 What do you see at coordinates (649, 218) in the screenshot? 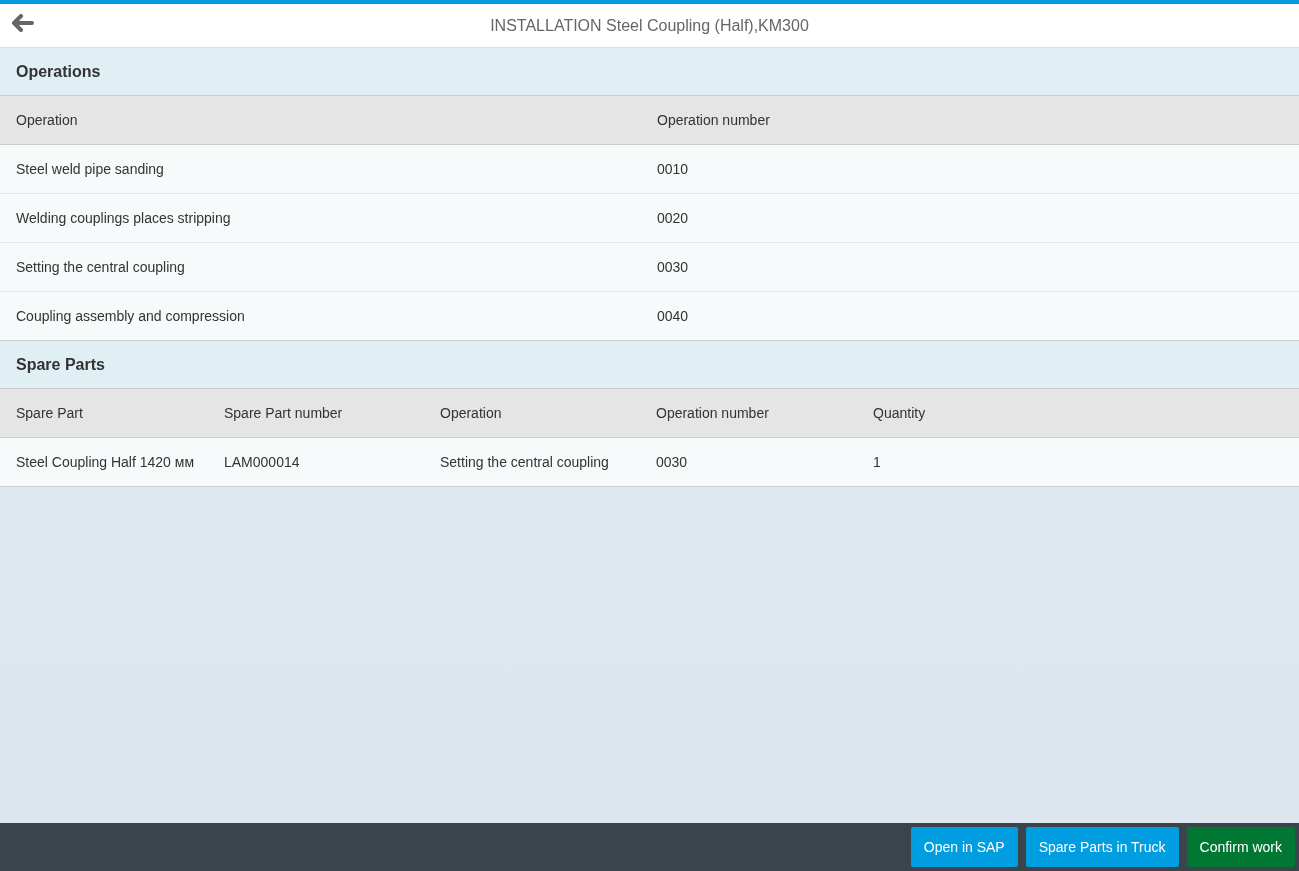
I see `table-row: Welding couplings places stripping 0020` at bounding box center [649, 218].